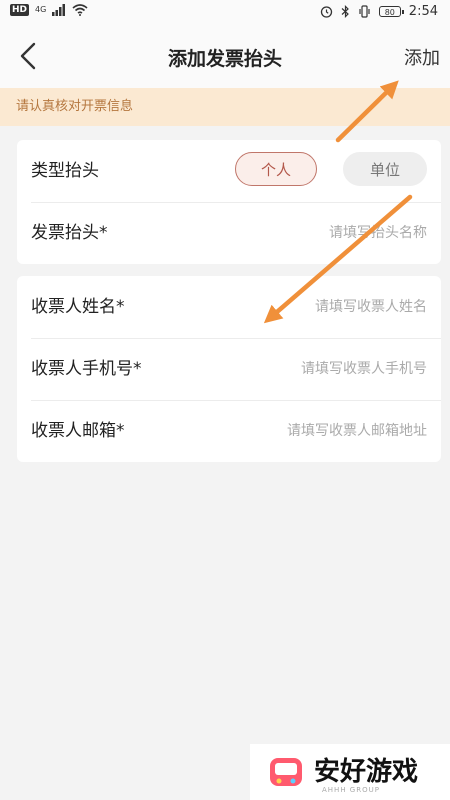  What do you see at coordinates (422, 57) in the screenshot?
I see `add-button: 添加` at bounding box center [422, 57].